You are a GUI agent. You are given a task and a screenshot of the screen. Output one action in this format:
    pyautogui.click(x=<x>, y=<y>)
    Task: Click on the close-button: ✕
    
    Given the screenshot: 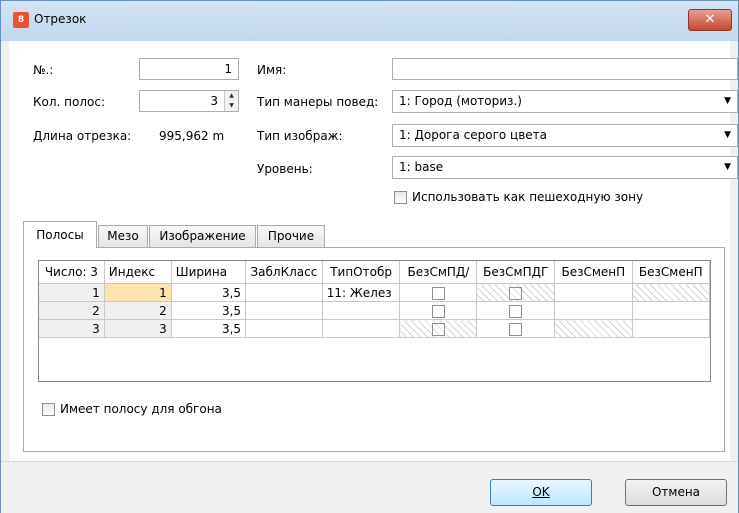 What is the action you would take?
    pyautogui.click(x=710, y=20)
    